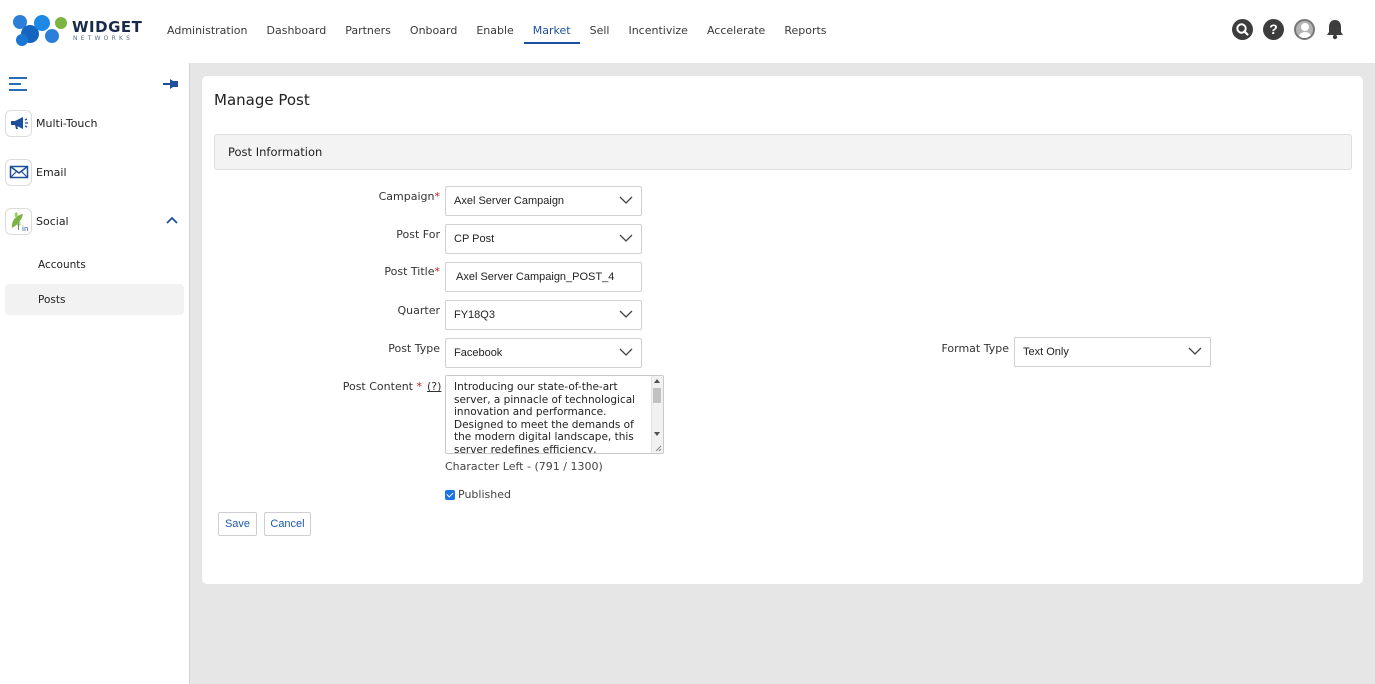 Image resolution: width=1375 pixels, height=684 pixels. What do you see at coordinates (434, 386) in the screenshot?
I see `post-content-help-link: (?)` at bounding box center [434, 386].